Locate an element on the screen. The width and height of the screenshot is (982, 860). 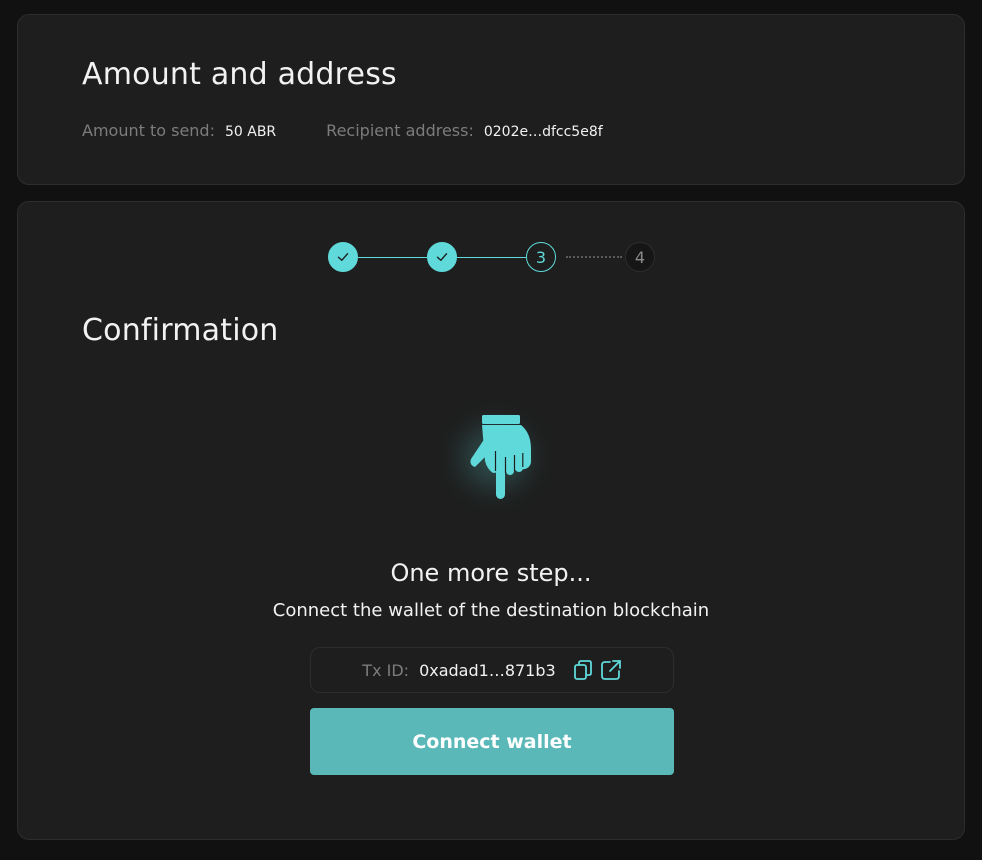
step-3-current: 3 is located at coordinates (541, 257).